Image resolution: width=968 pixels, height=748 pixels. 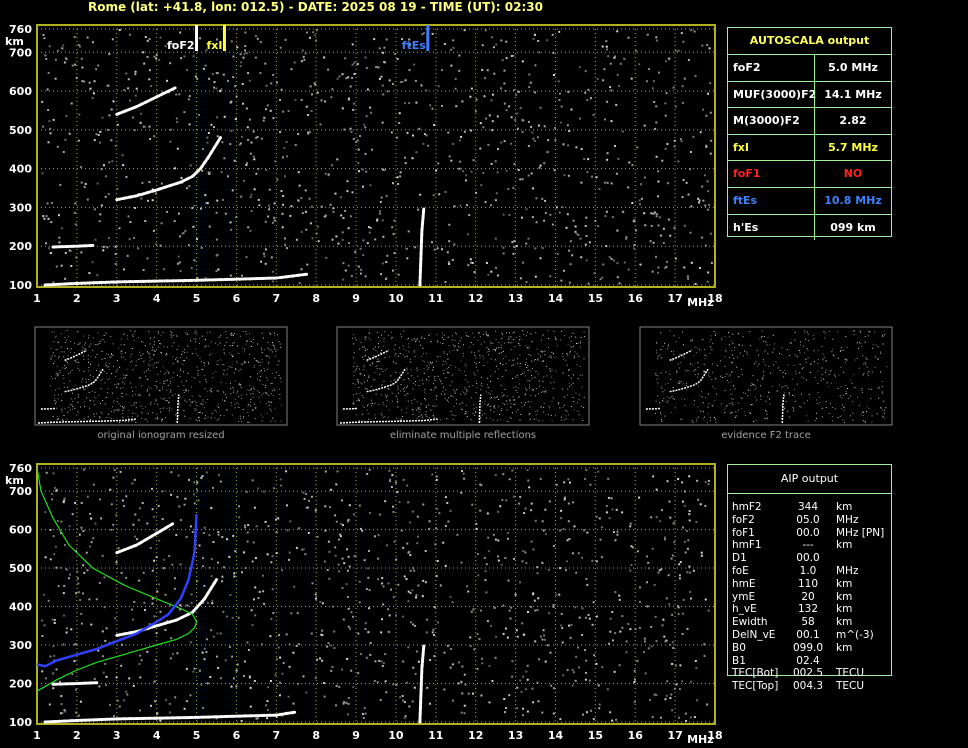 I want to click on aip-unit: km, so click(x=844, y=622).